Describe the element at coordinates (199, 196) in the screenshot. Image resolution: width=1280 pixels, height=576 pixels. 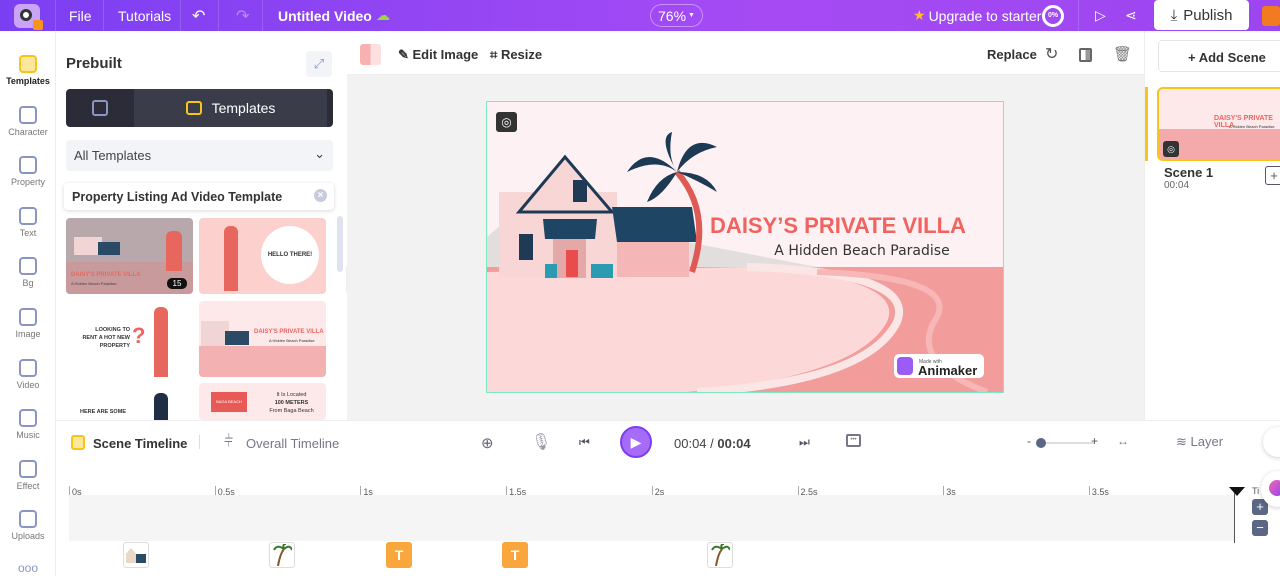
I see `template-search-input: Property Listing Ad Video Template ×` at that location.